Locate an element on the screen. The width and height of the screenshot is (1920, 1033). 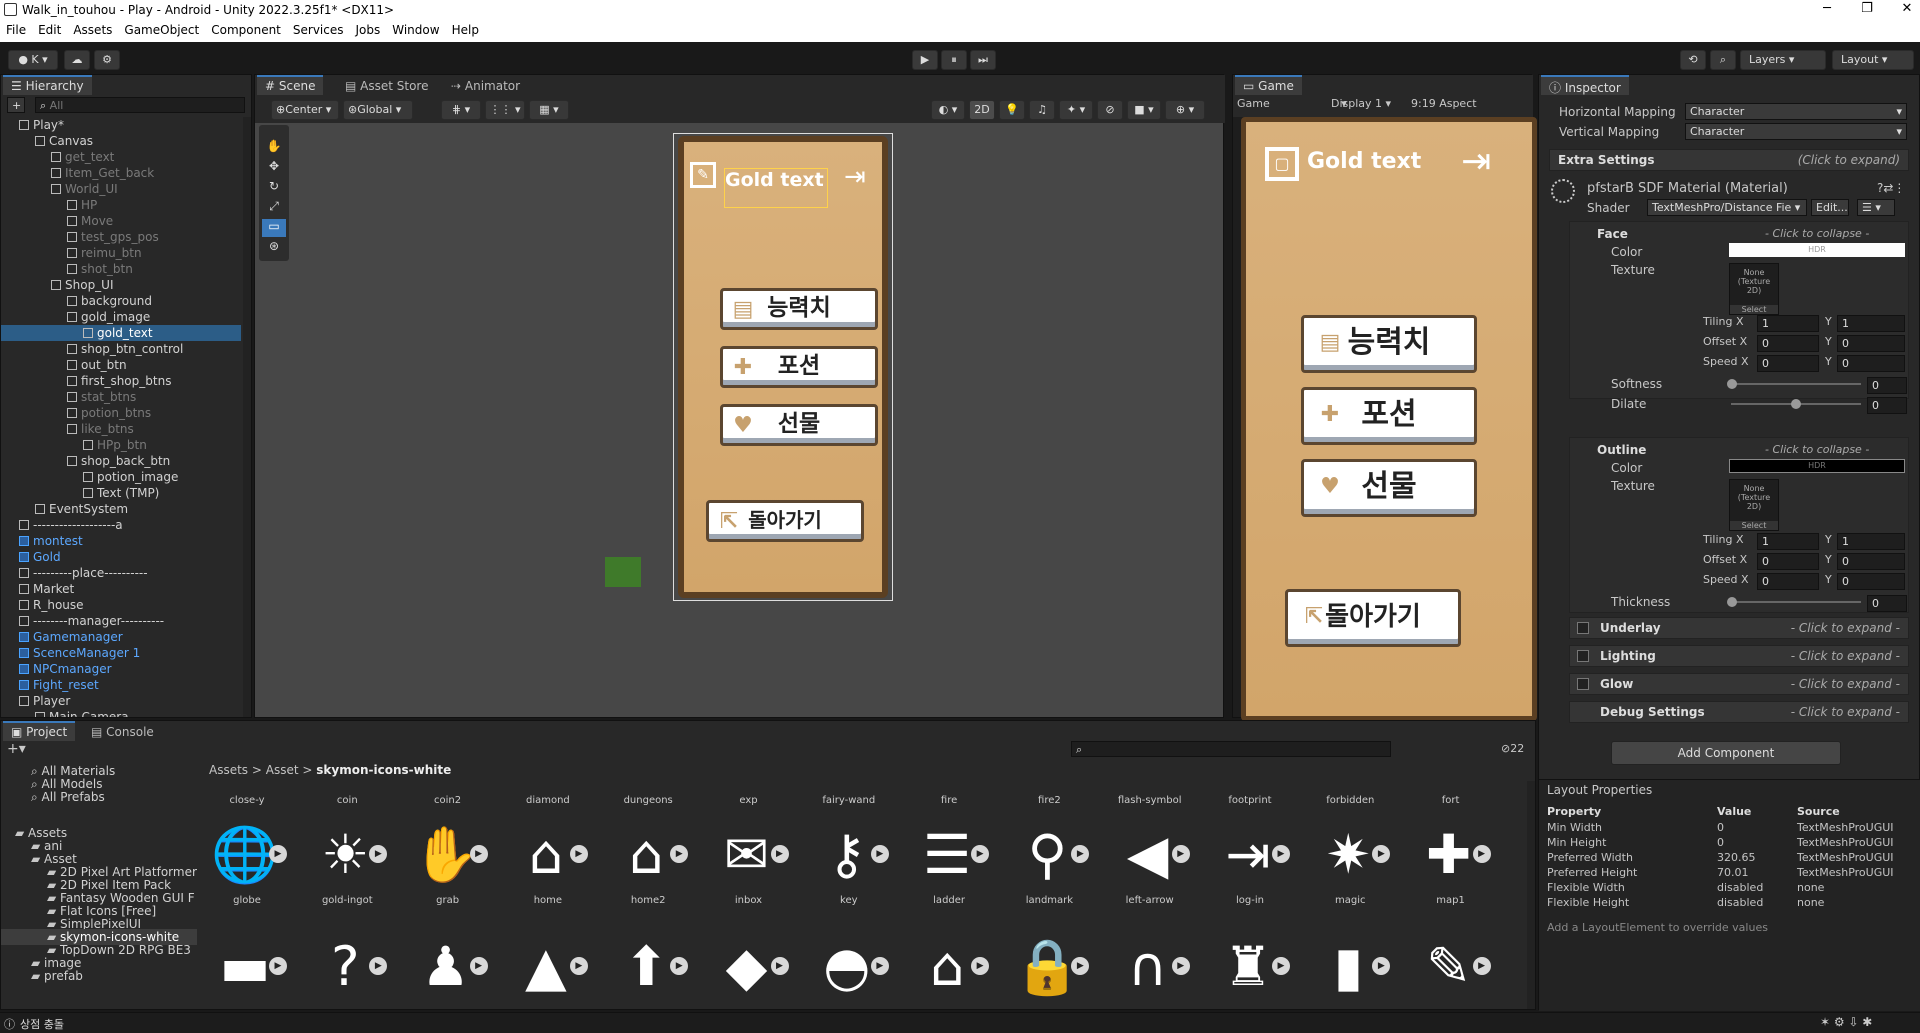
glow-checkbox is located at coordinates (1583, 684).